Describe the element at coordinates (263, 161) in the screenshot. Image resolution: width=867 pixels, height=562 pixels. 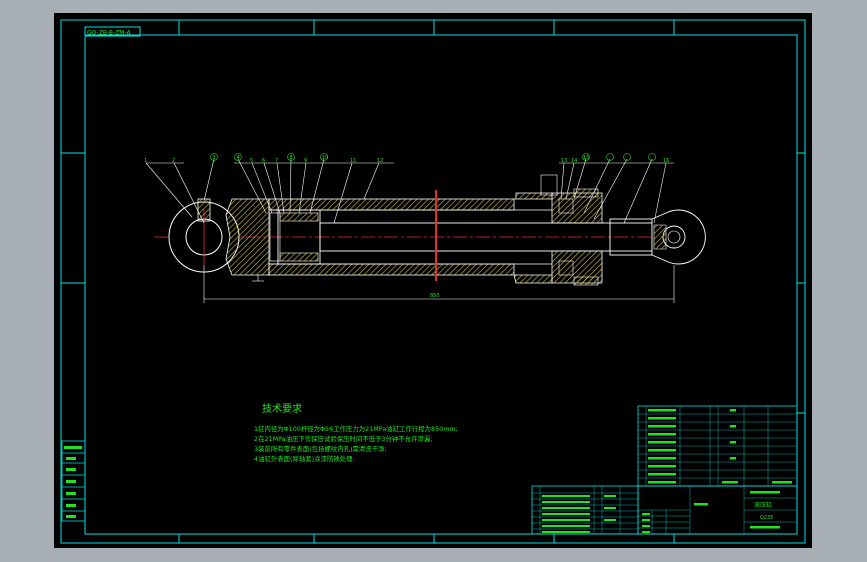
I see `svg-text: 6` at that location.